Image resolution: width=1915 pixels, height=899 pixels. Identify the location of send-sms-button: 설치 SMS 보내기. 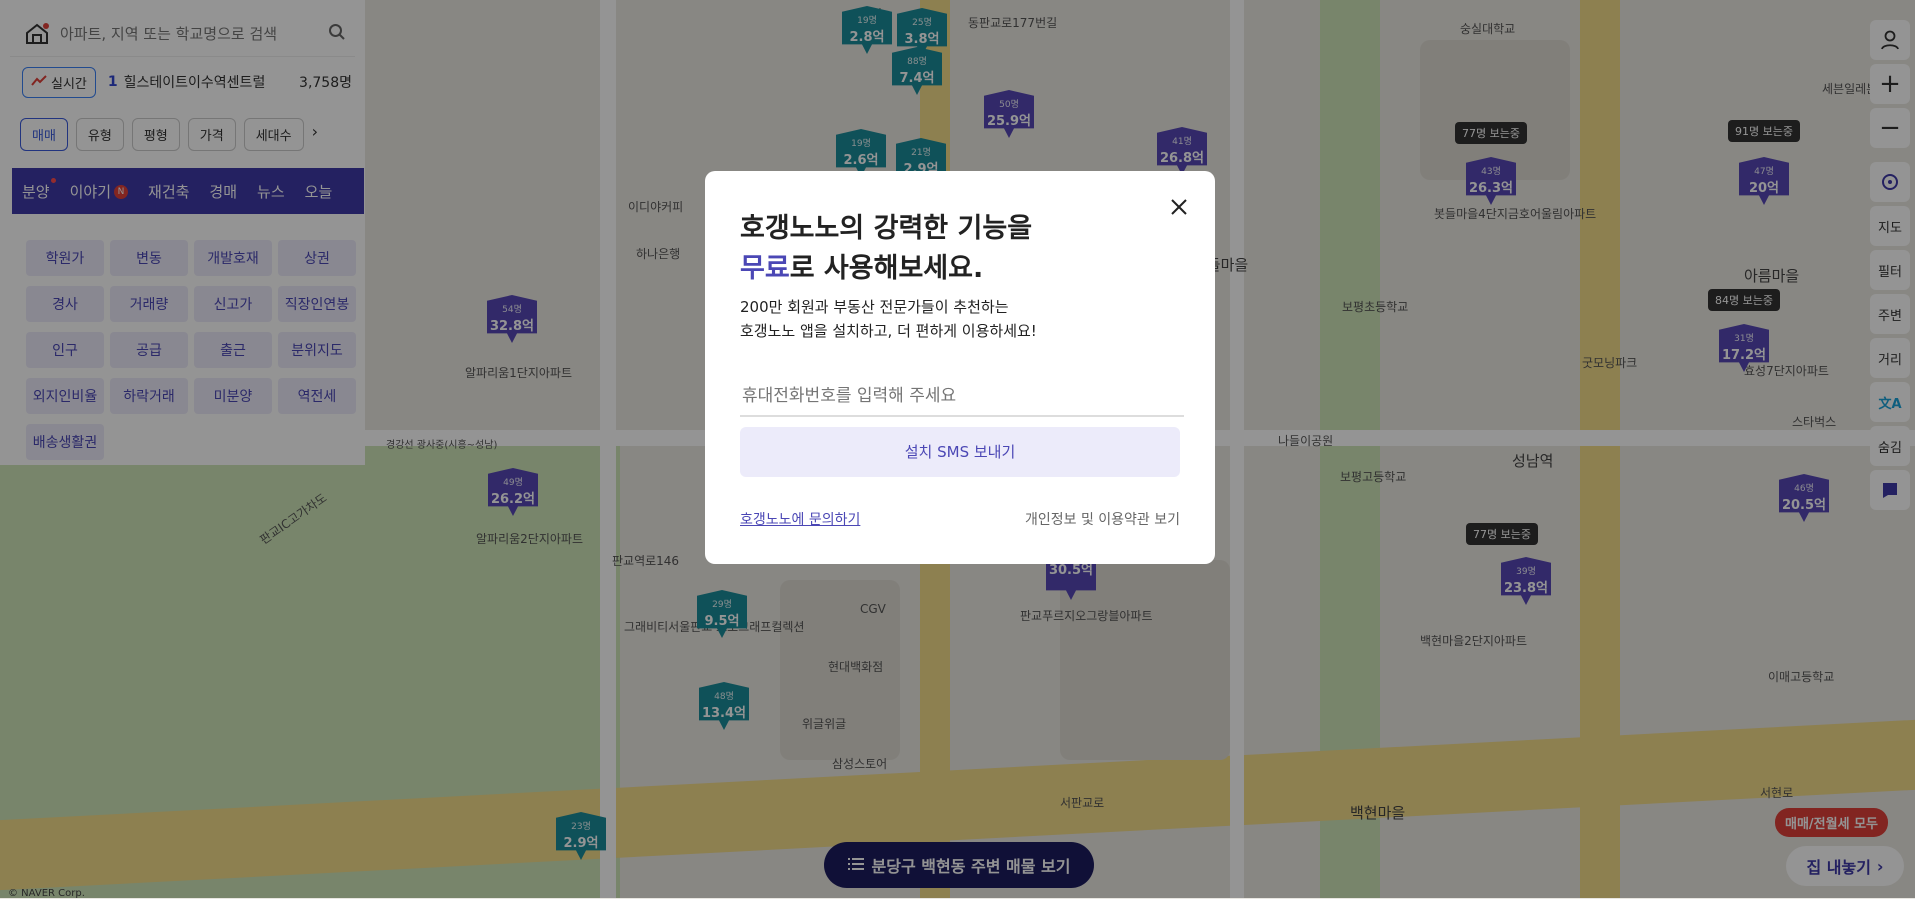
(960, 452).